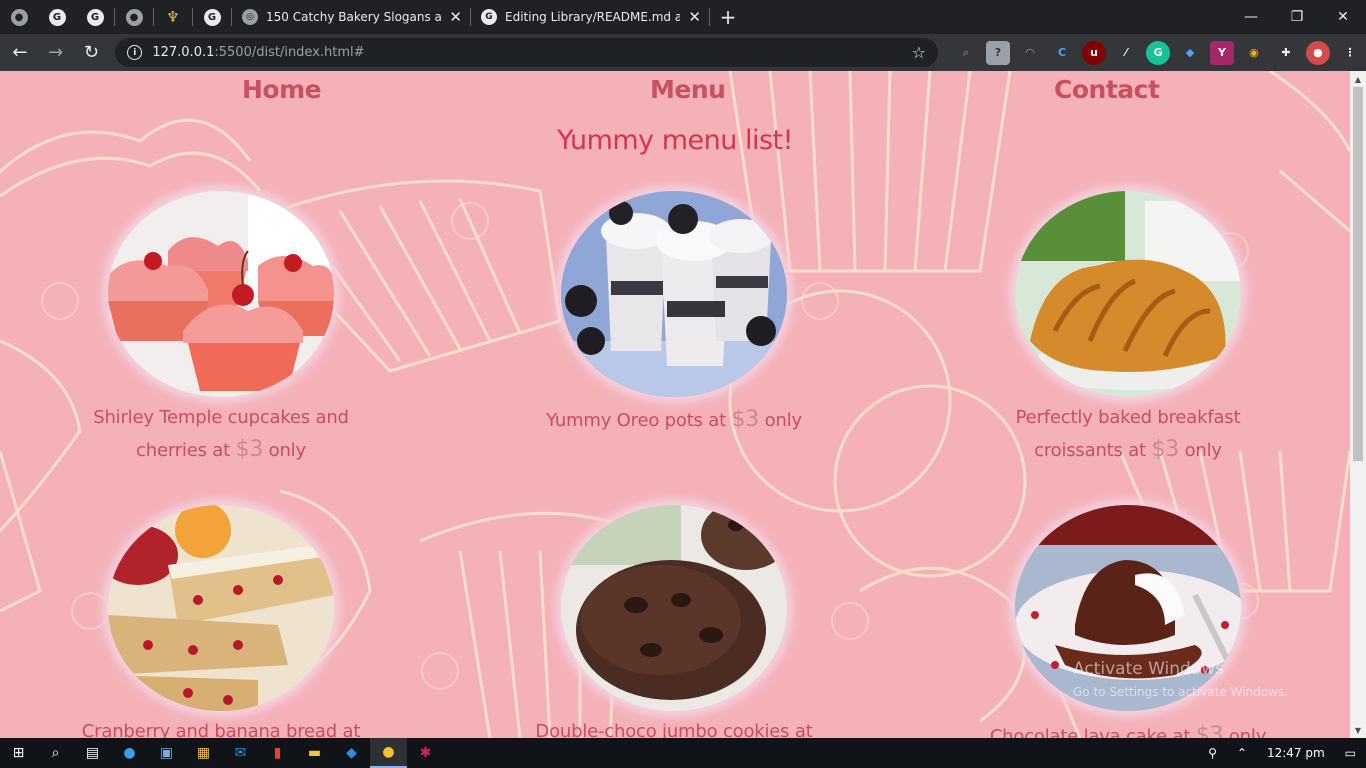 Image resolution: width=1366 pixels, height=768 pixels. What do you see at coordinates (354, 17) in the screenshot?
I see `tab-title: 150 Catchy Bakery Slogans and T` at bounding box center [354, 17].